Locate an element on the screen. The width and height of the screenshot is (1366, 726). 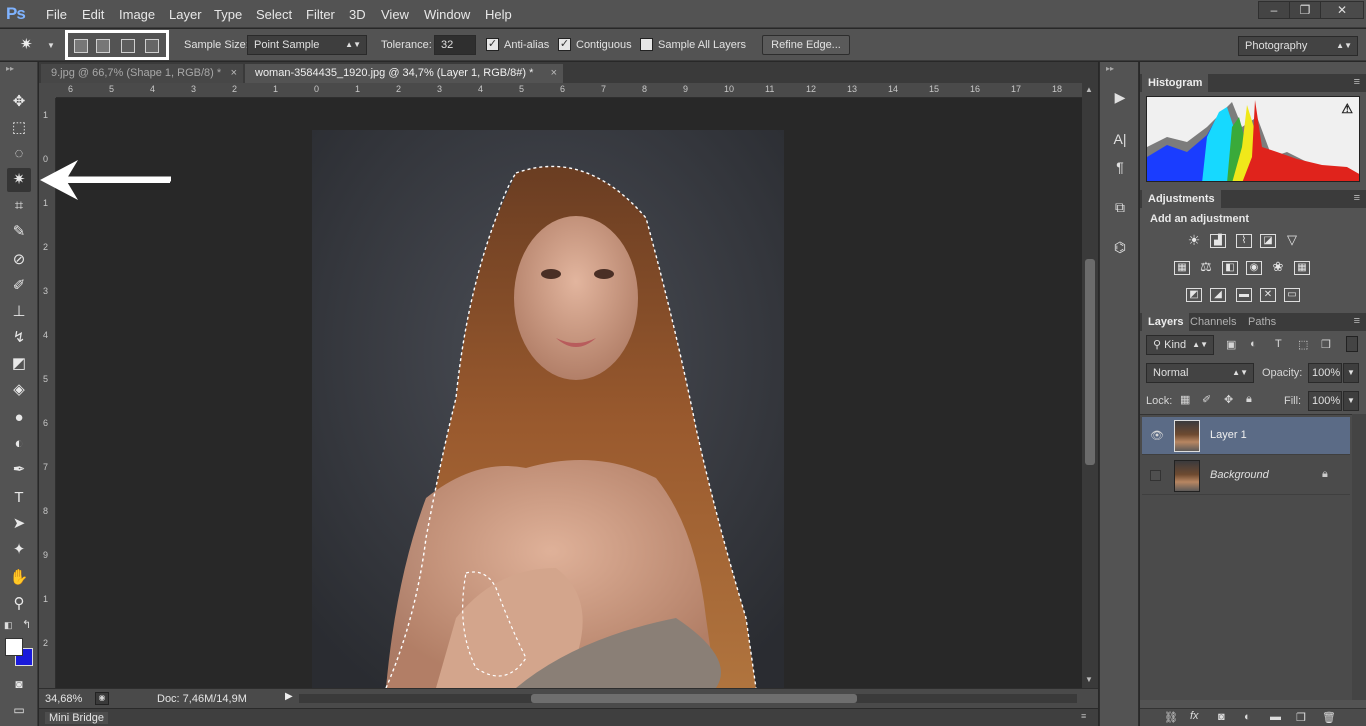
curves-icon: ⌇ is located at coordinates (1244, 241).